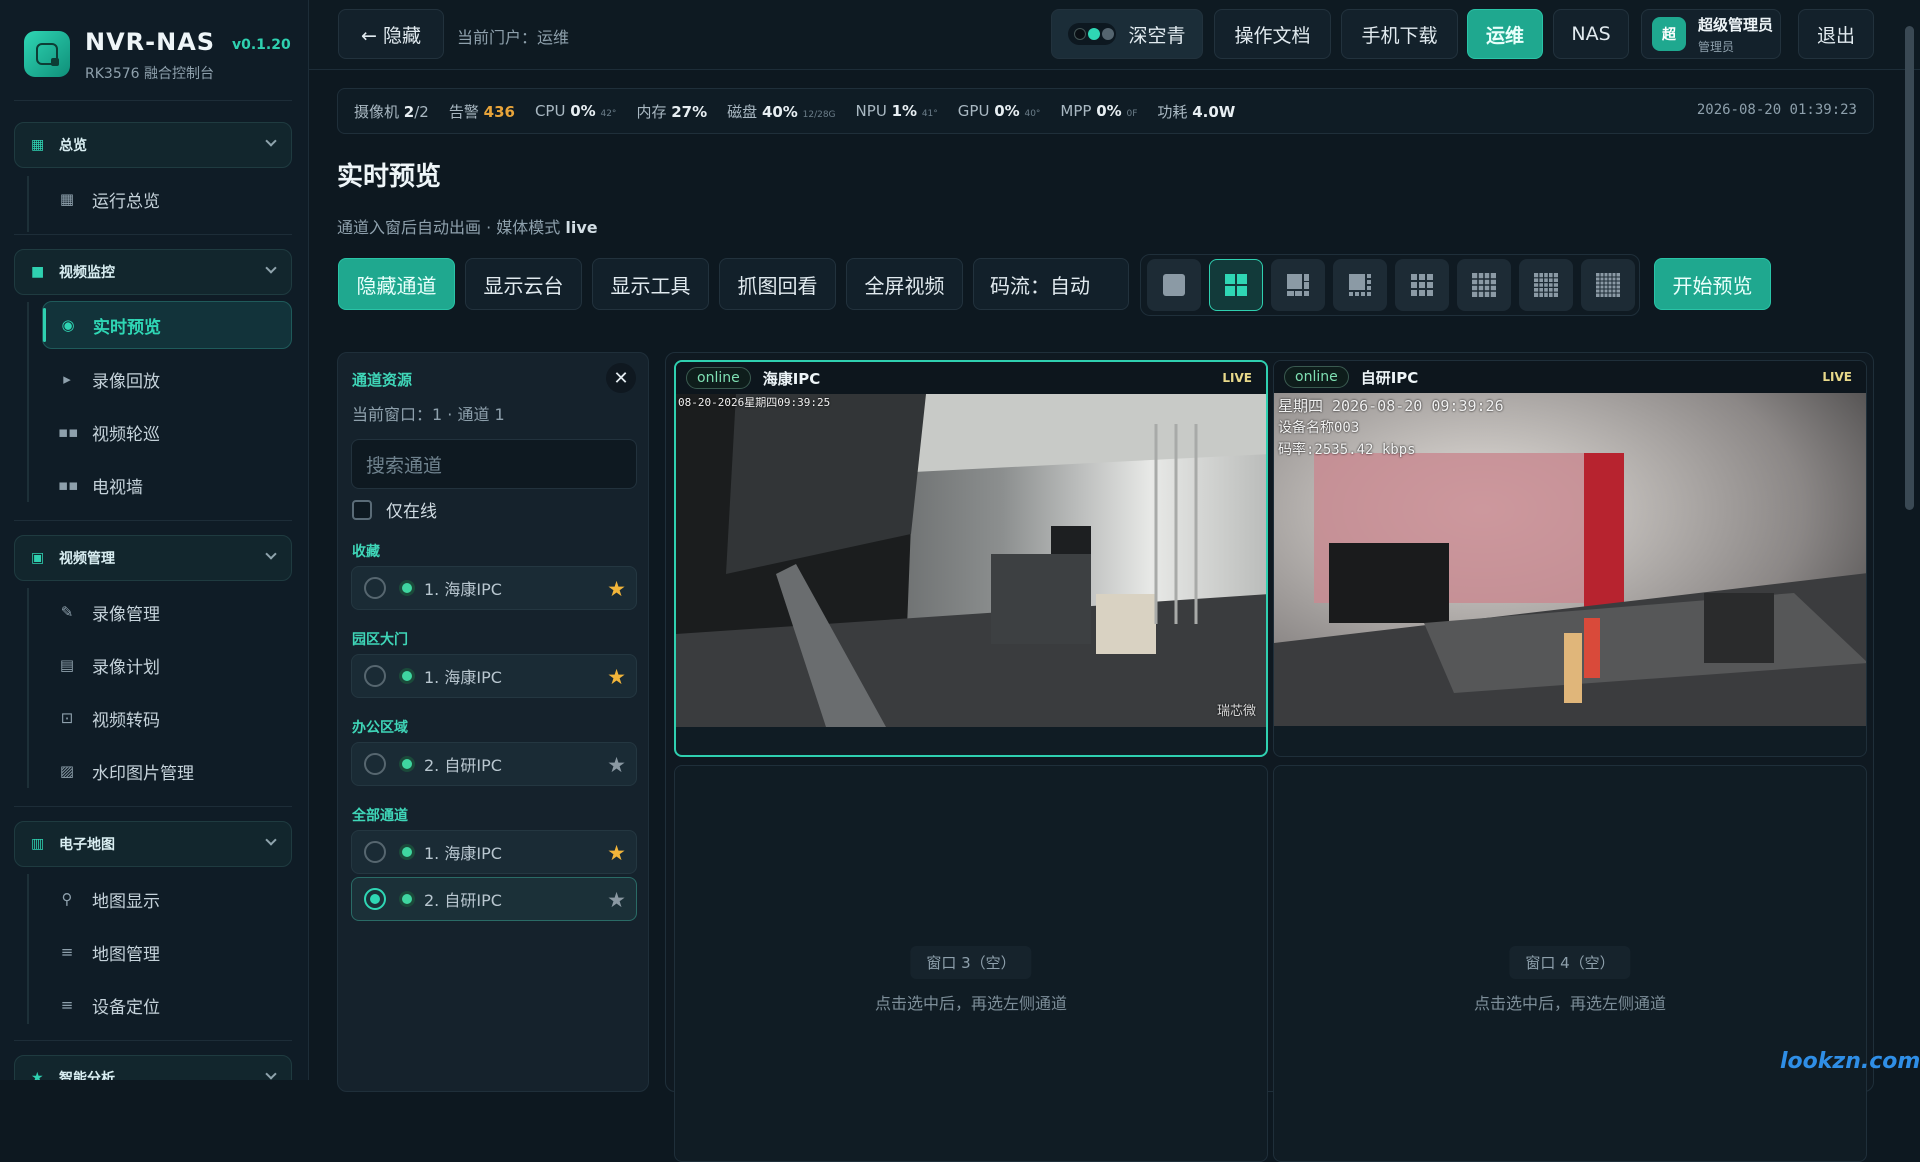  I want to click on video-window-4: 窗口 4（空） 点击选中后，再选左侧通道, so click(1570, 963).